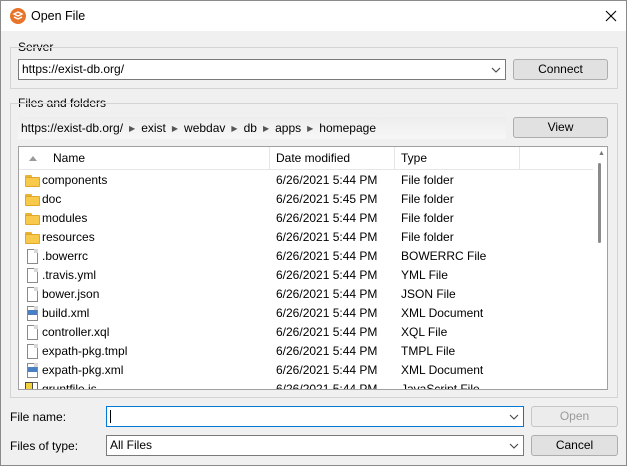  Describe the element at coordinates (440, 386) in the screenshot. I see `file-type: JavaScript File` at that location.